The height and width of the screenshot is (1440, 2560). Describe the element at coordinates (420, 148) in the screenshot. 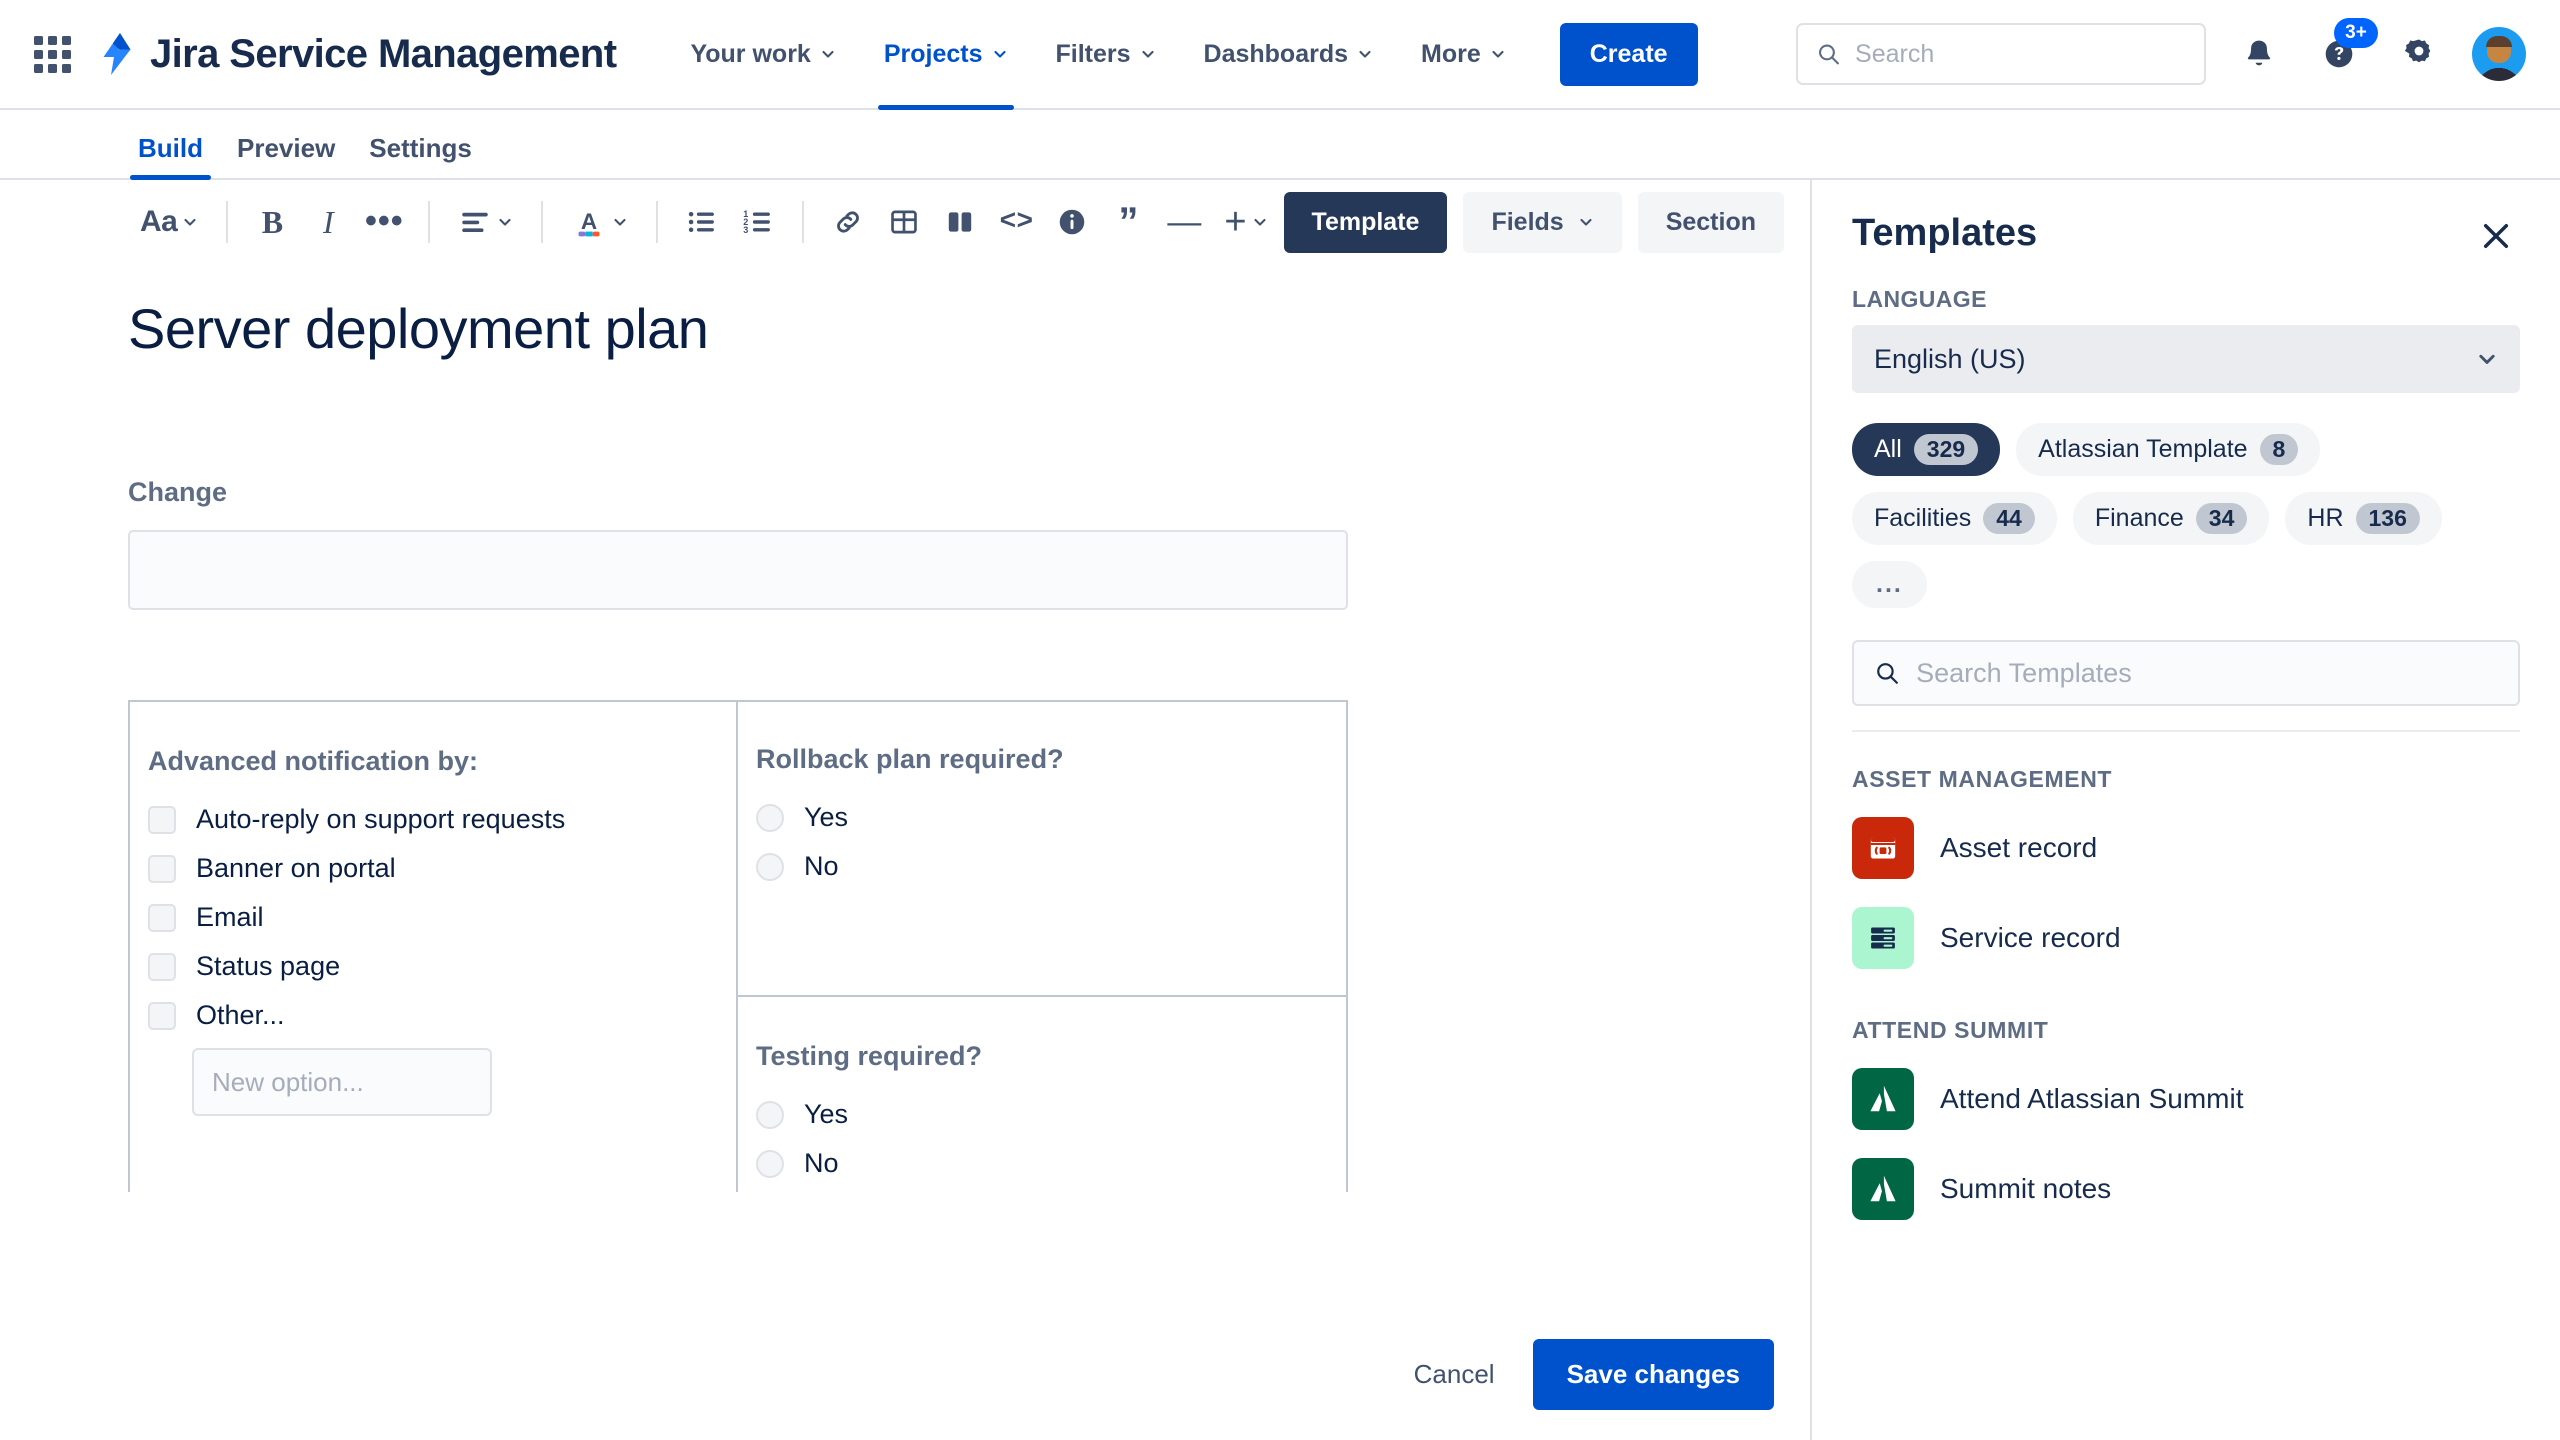

I see `tab-label: Settings` at that location.